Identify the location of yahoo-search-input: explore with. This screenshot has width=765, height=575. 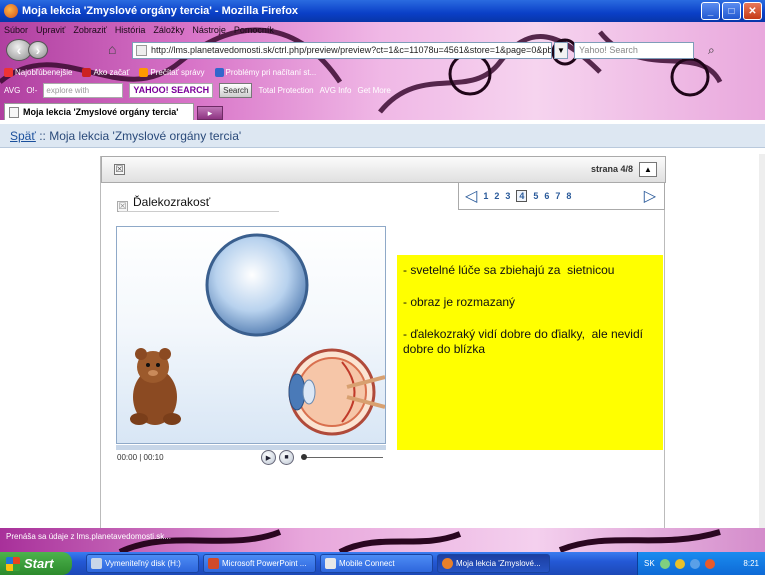
(83, 90).